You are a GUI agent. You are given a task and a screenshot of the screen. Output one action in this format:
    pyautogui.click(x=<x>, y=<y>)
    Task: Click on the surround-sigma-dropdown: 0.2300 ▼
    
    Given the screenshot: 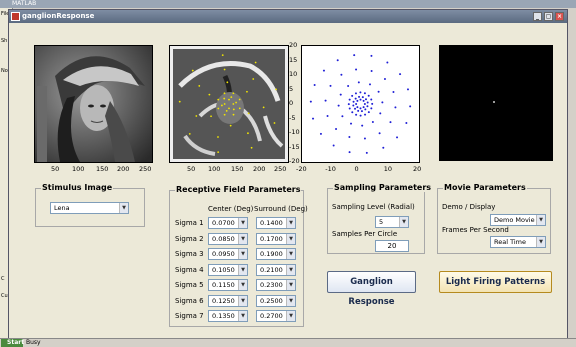 What is the action you would take?
    pyautogui.click(x=276, y=285)
    